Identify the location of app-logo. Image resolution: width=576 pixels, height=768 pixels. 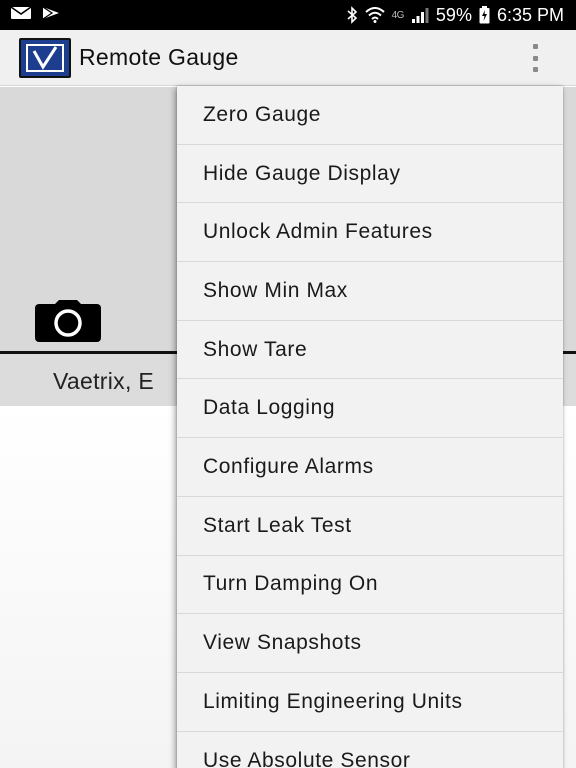
(45, 57).